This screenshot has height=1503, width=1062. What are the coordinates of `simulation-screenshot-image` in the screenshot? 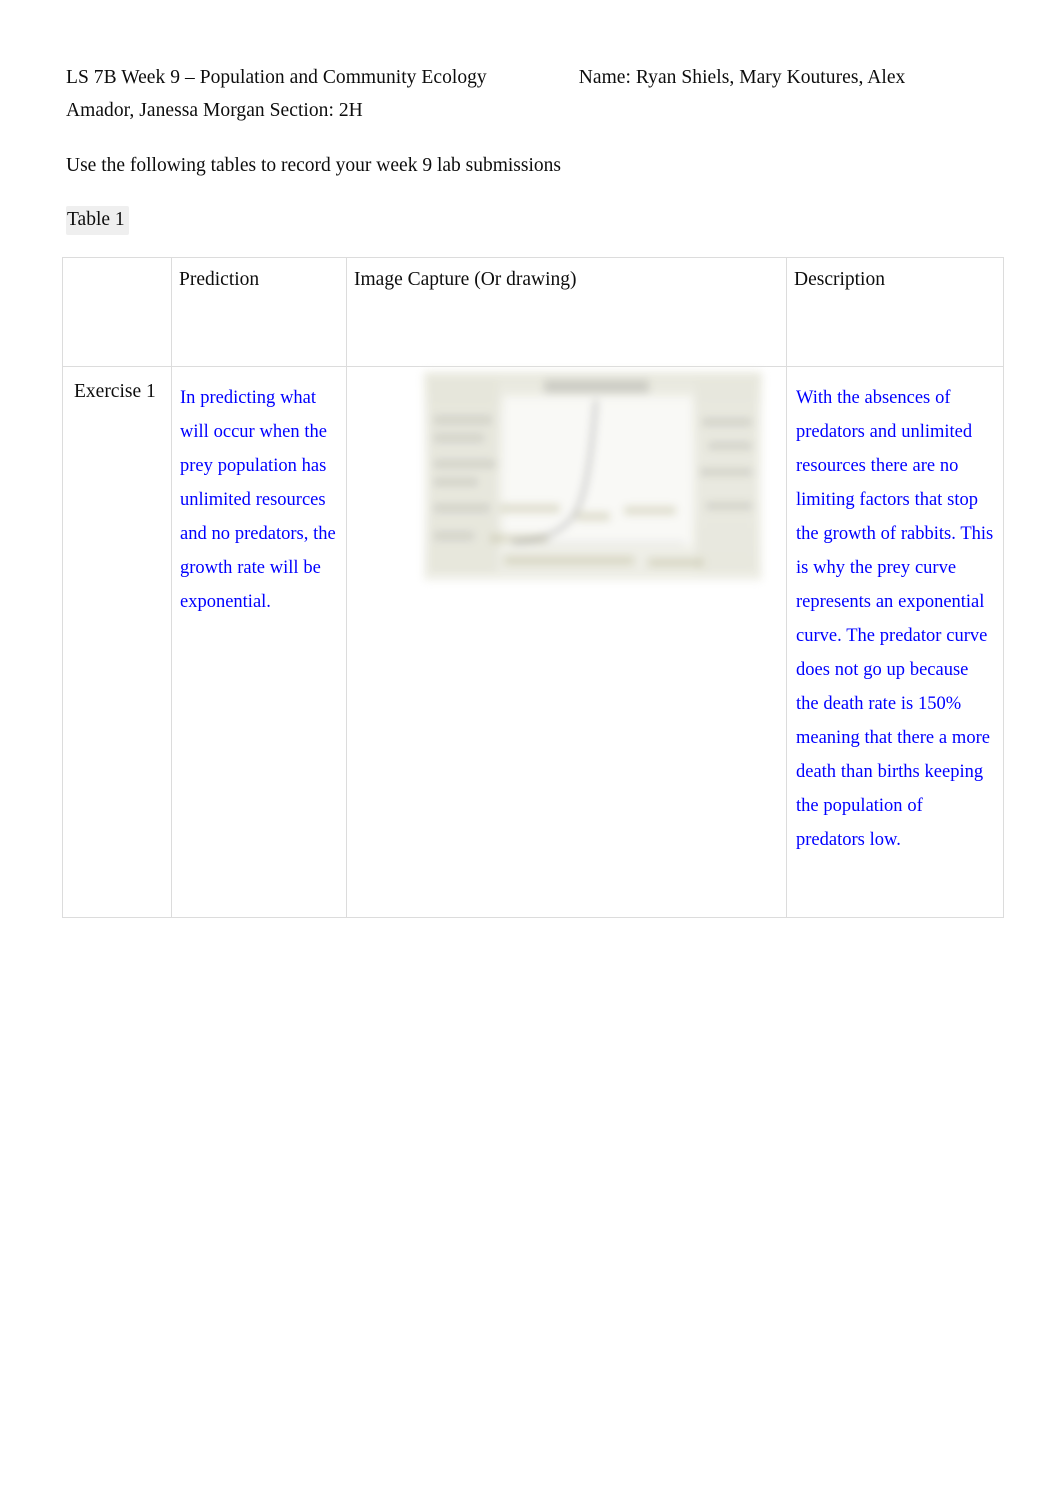 It's located at (593, 476).